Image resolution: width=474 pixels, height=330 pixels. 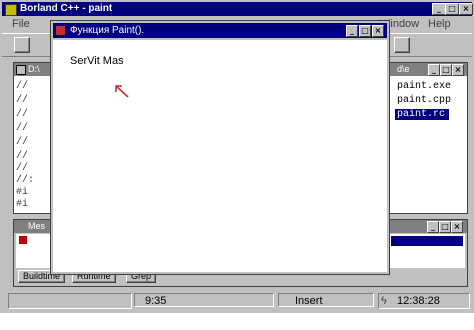 I want to click on toolbar-open-button, so click(x=22, y=45).